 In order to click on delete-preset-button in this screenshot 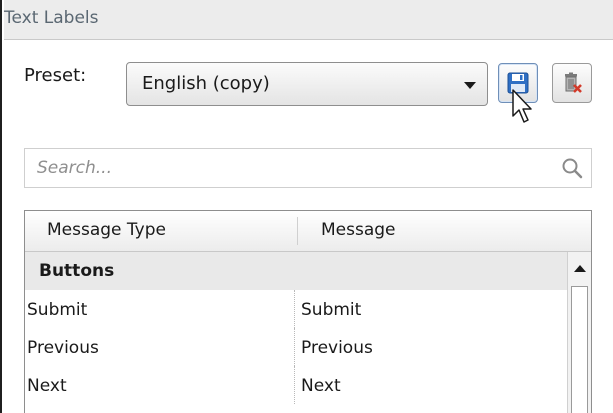, I will do `click(572, 83)`.